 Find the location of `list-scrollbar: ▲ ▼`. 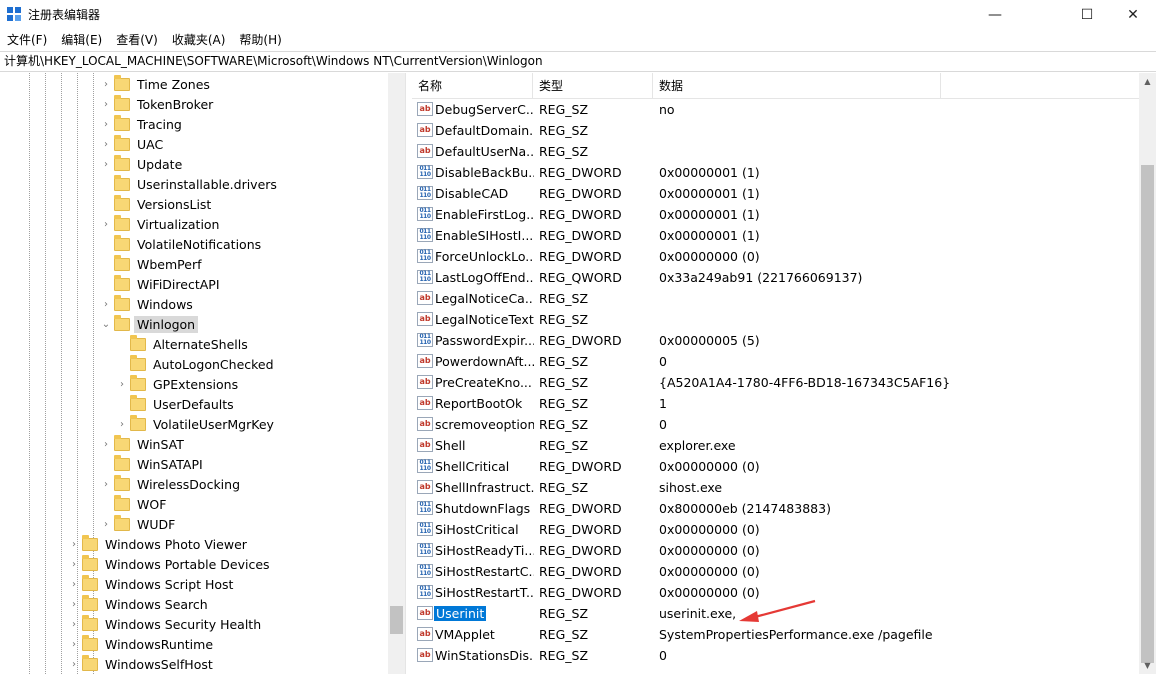

list-scrollbar: ▲ ▼ is located at coordinates (1147, 373).